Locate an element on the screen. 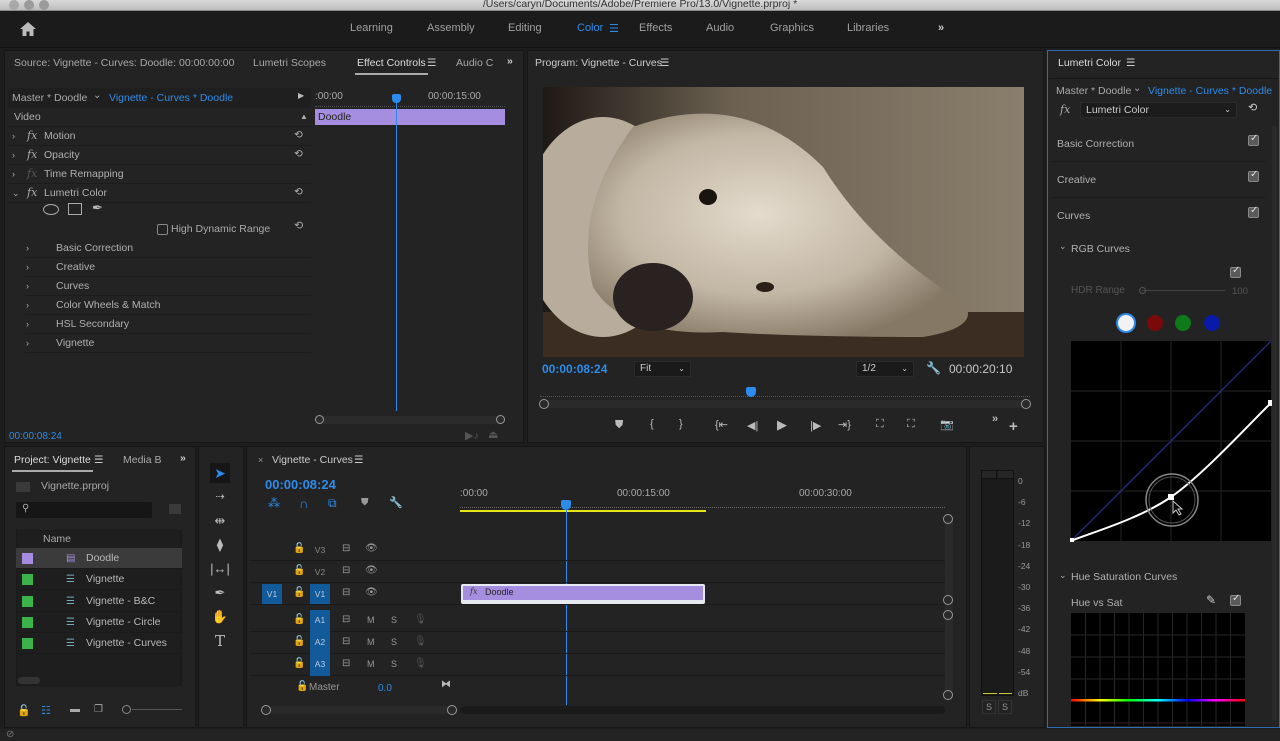 The height and width of the screenshot is (741, 1280). project-item: ☰ Vignette is located at coordinates (99, 580).